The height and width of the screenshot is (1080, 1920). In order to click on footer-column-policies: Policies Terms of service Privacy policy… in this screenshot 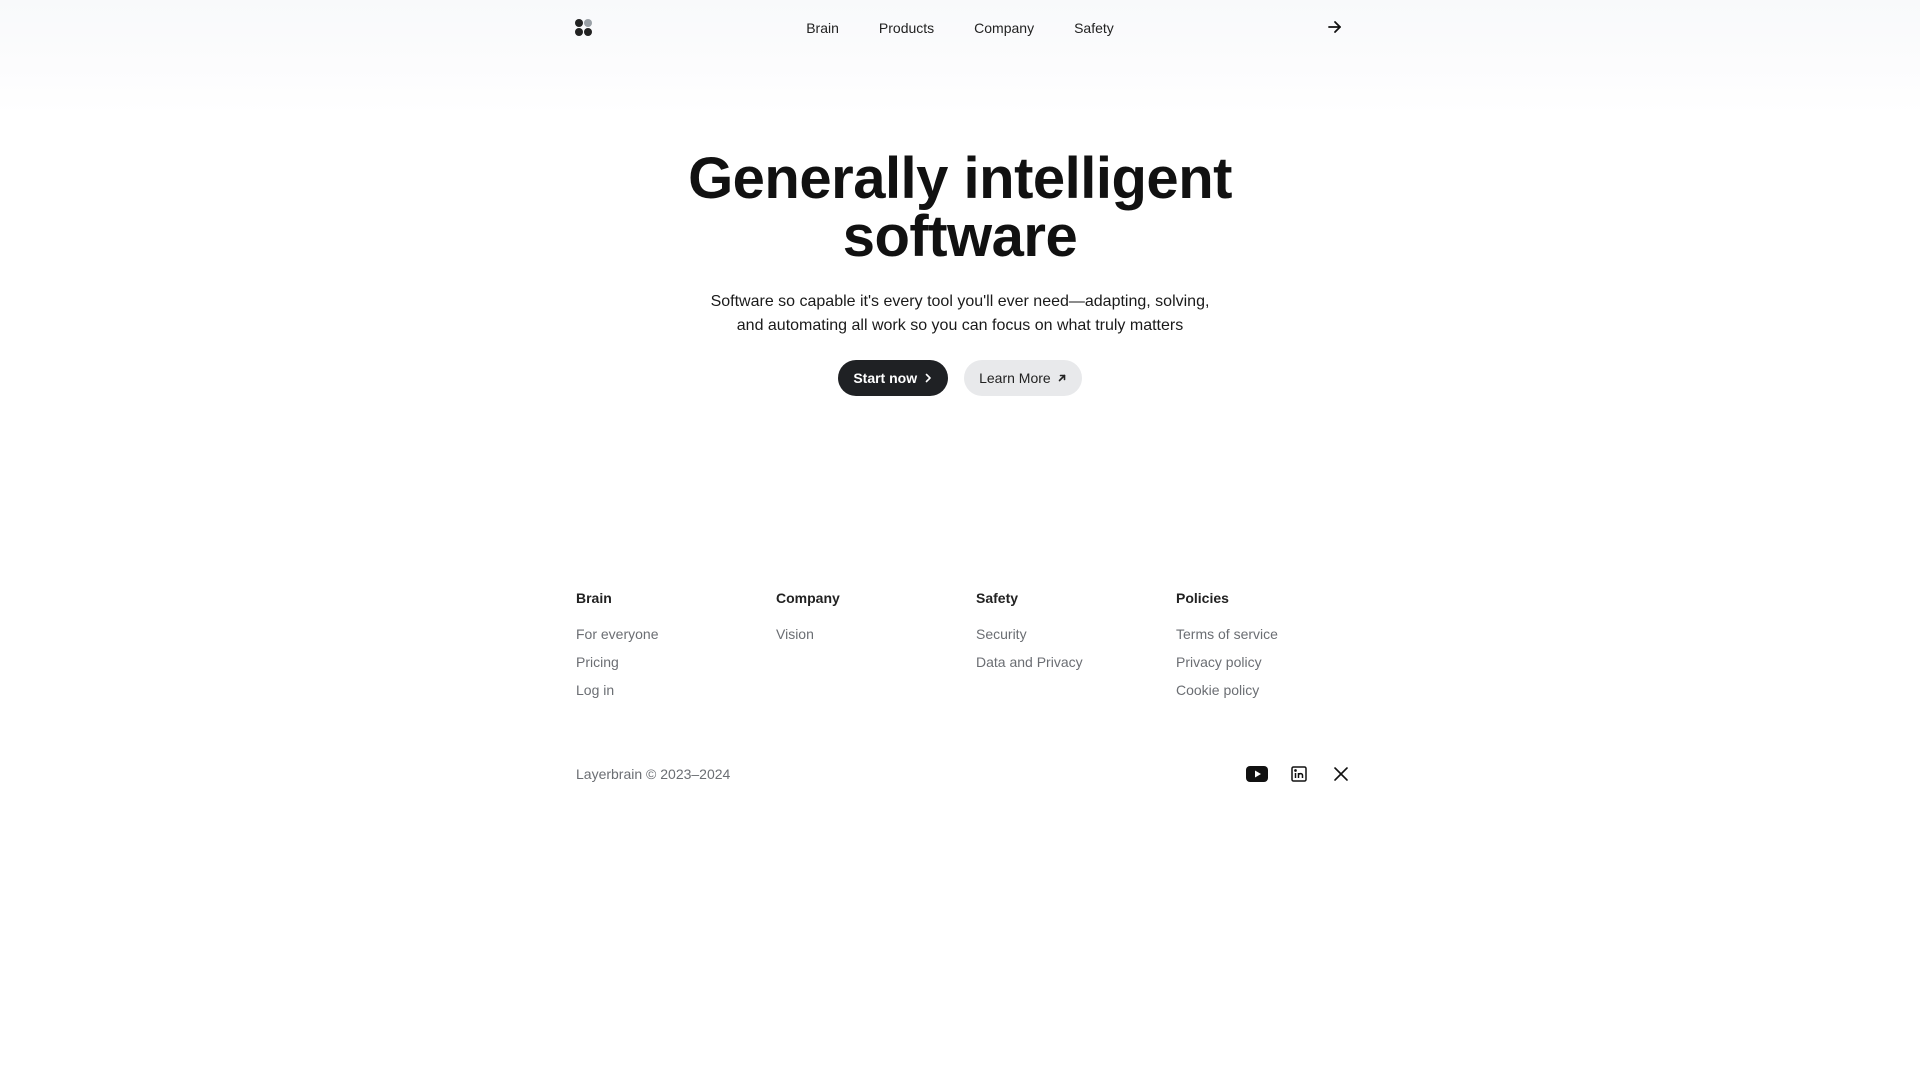, I will do `click(1271, 649)`.